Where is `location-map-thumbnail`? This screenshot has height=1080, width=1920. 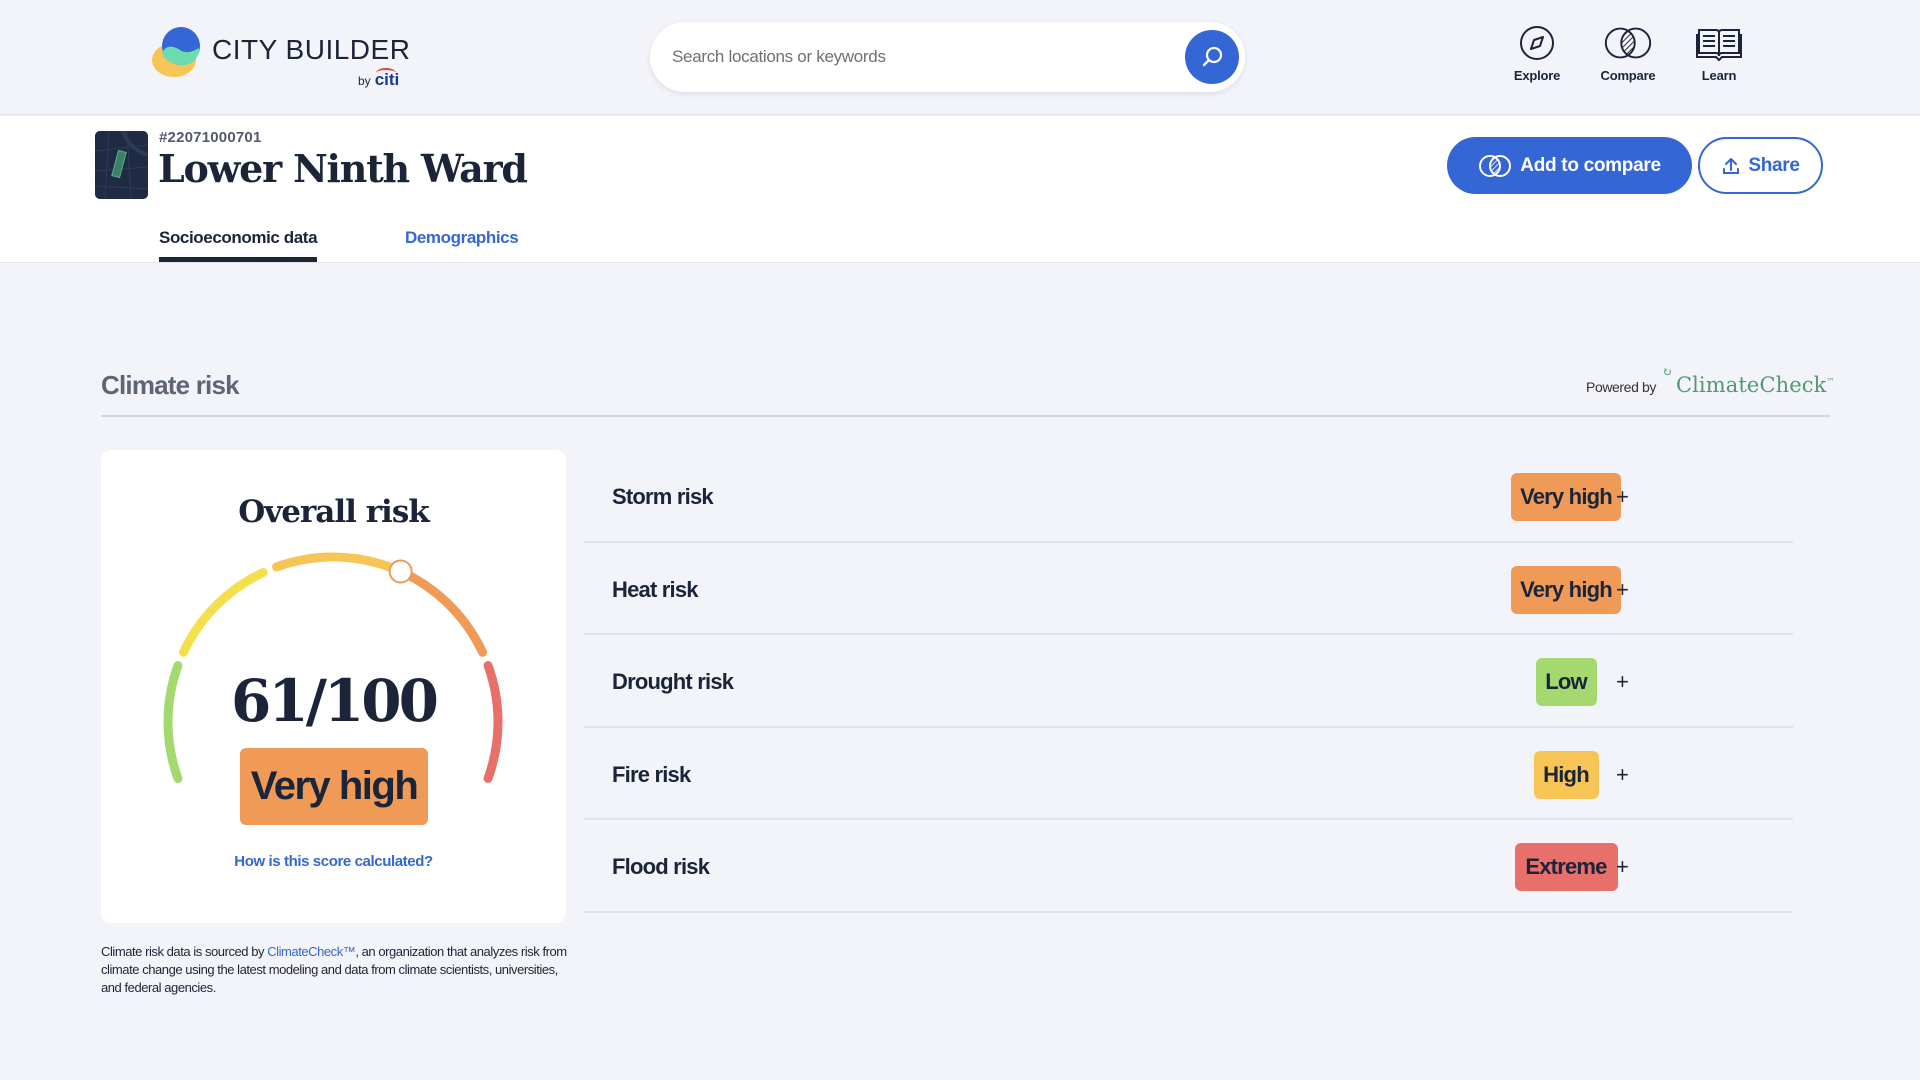 location-map-thumbnail is located at coordinates (121, 165).